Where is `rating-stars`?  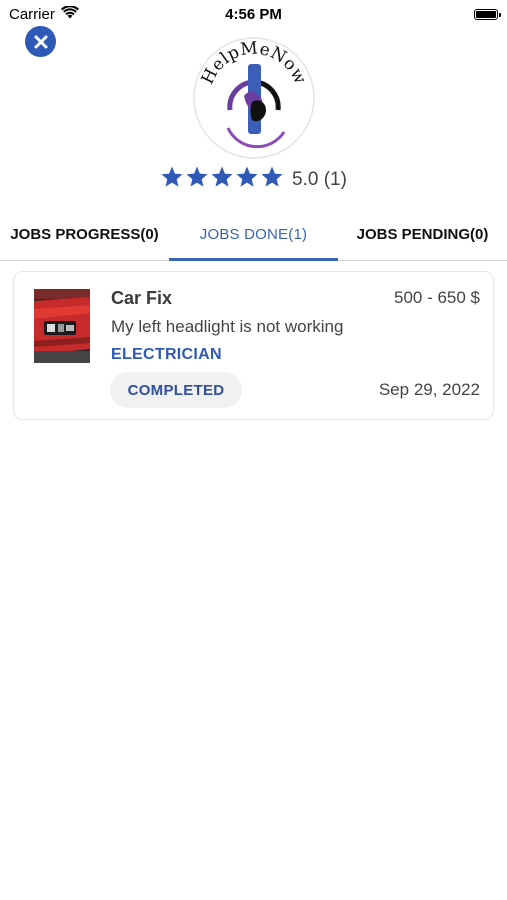 rating-stars is located at coordinates (222, 179).